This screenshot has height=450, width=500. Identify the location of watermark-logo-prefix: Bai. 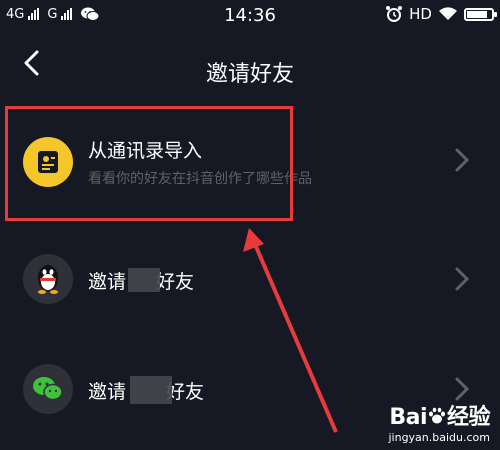
(408, 417).